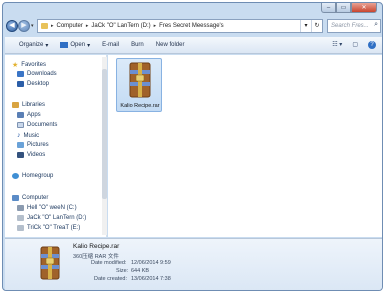  What do you see at coordinates (20, 115) in the screenshot?
I see `apps-icon` at bounding box center [20, 115].